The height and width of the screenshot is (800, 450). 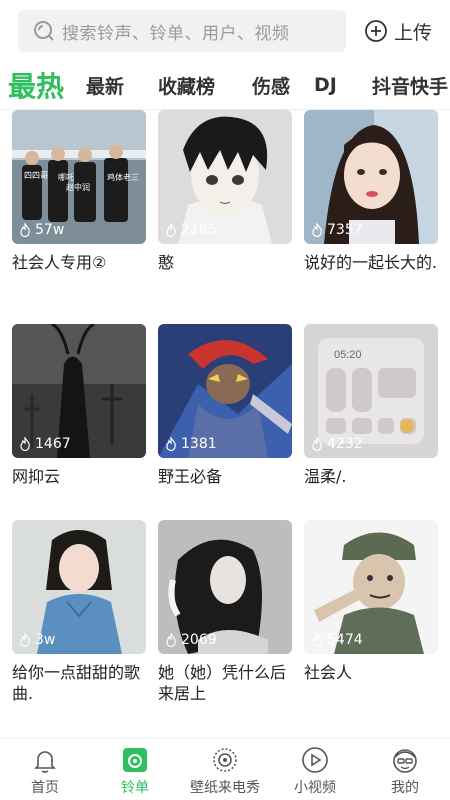 I want to click on upload-label: 上传, so click(x=413, y=32).